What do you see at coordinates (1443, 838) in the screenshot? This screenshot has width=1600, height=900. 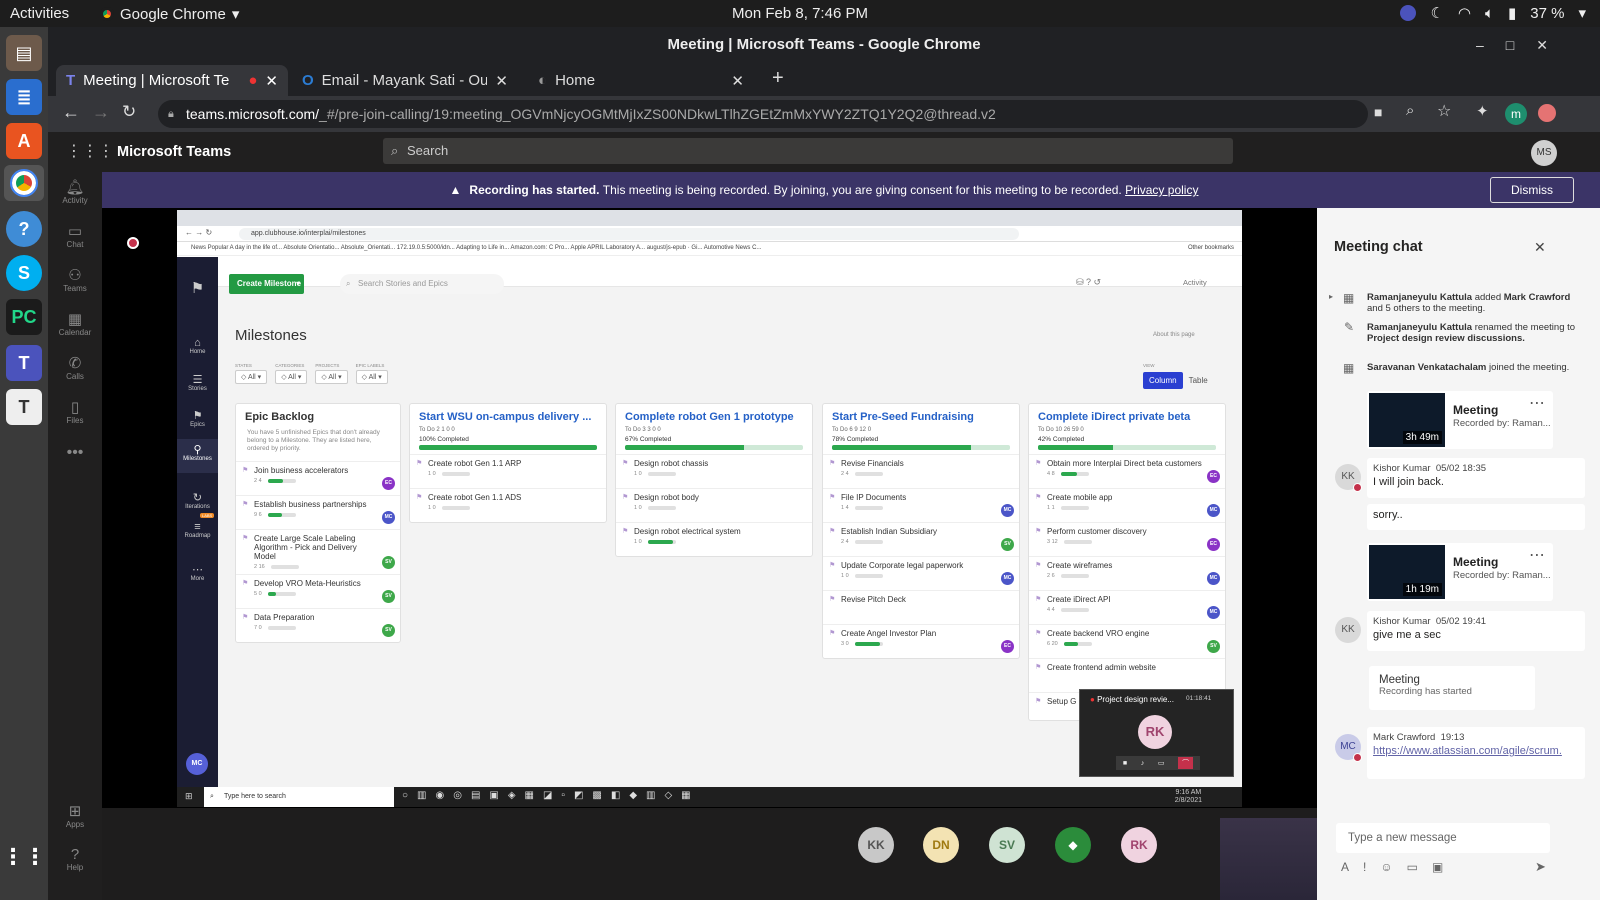 I see `compose-input: Type a new message` at bounding box center [1443, 838].